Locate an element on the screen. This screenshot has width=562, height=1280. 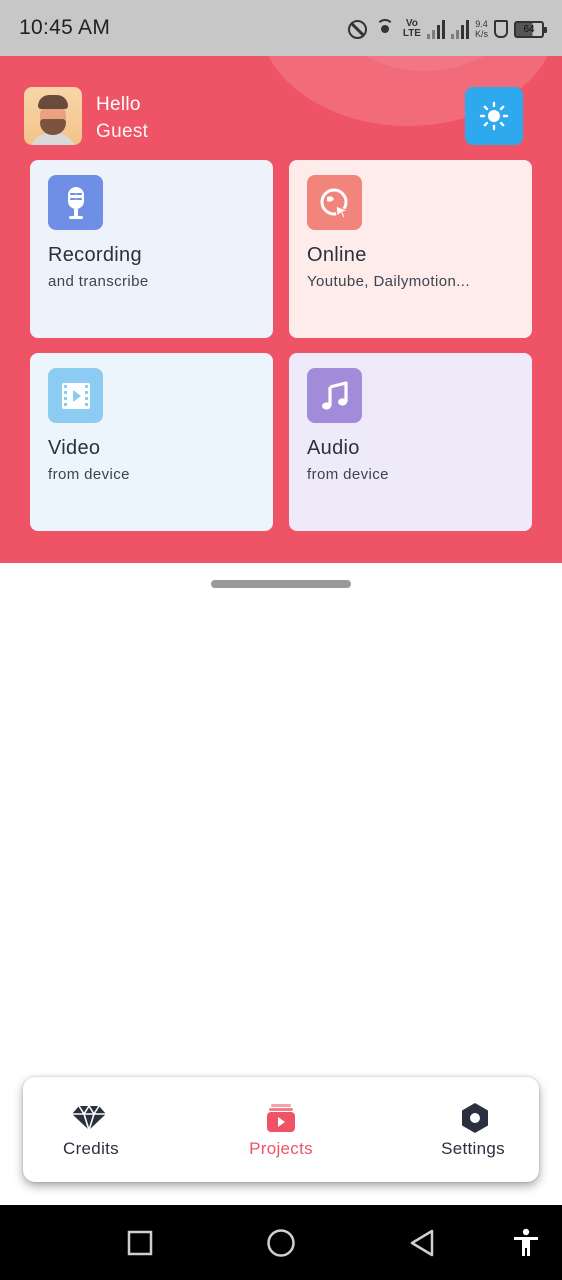
nav-label: Settings is located at coordinates (473, 1148).